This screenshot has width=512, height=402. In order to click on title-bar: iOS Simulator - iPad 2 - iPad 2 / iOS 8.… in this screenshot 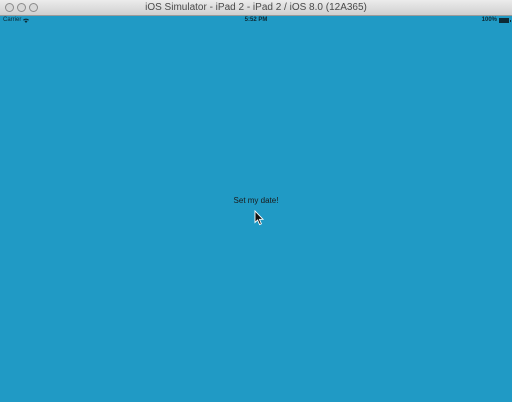, I will do `click(256, 8)`.